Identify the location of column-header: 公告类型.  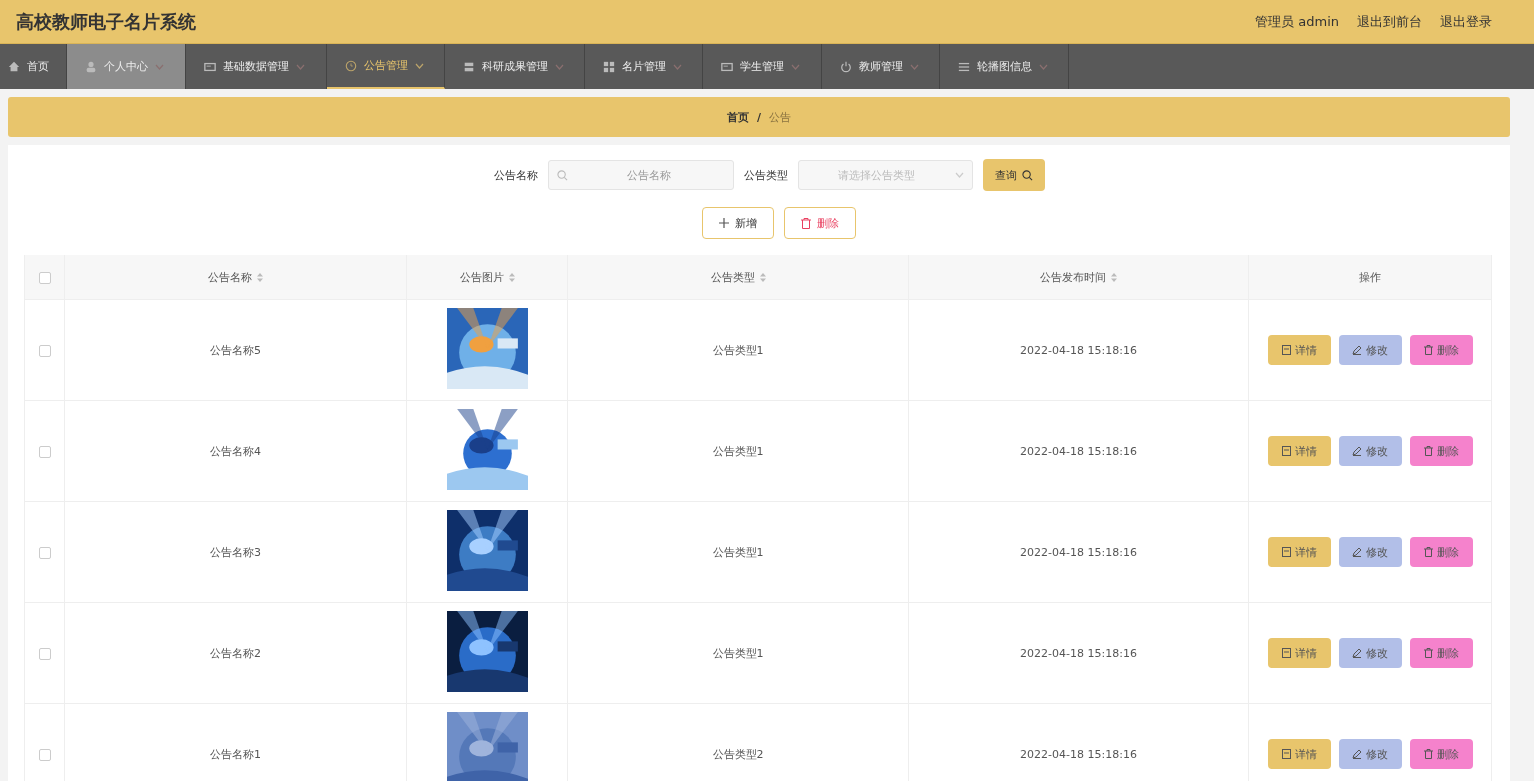
(732, 277).